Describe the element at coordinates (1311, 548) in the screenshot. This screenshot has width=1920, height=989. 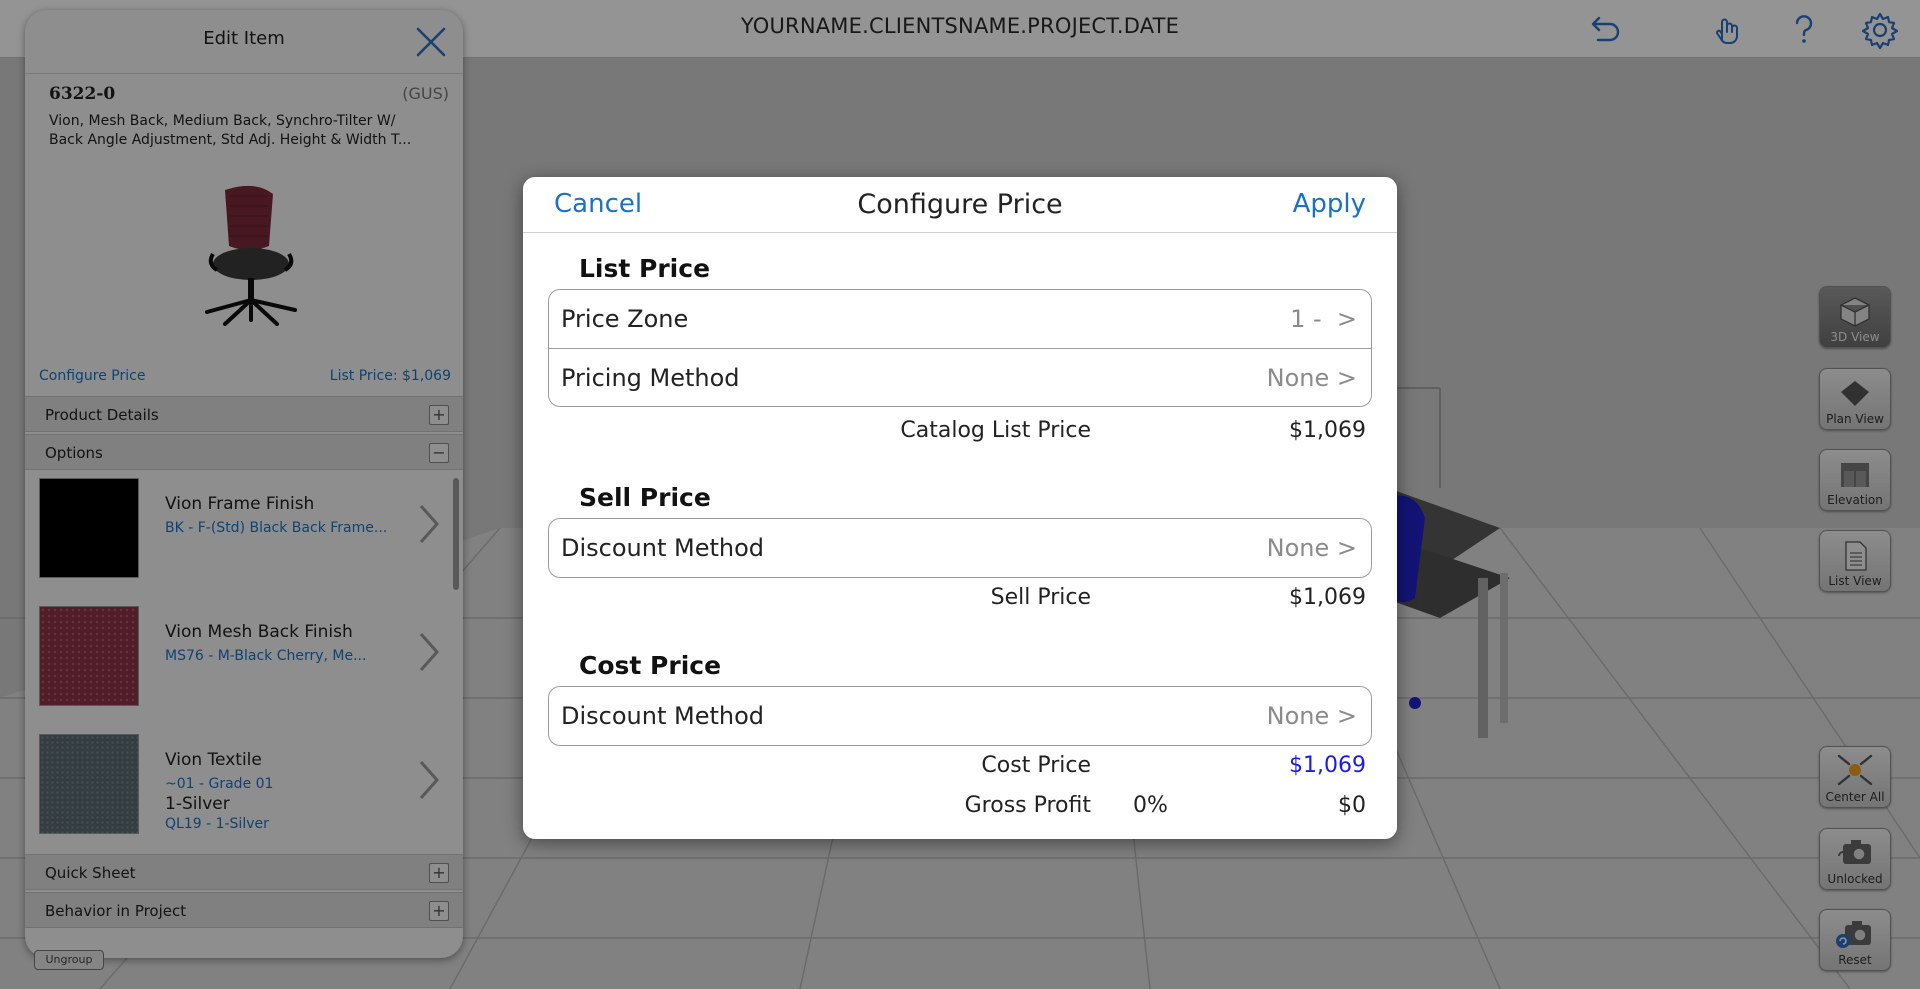
I see `sell-discount-method-value: None >` at that location.